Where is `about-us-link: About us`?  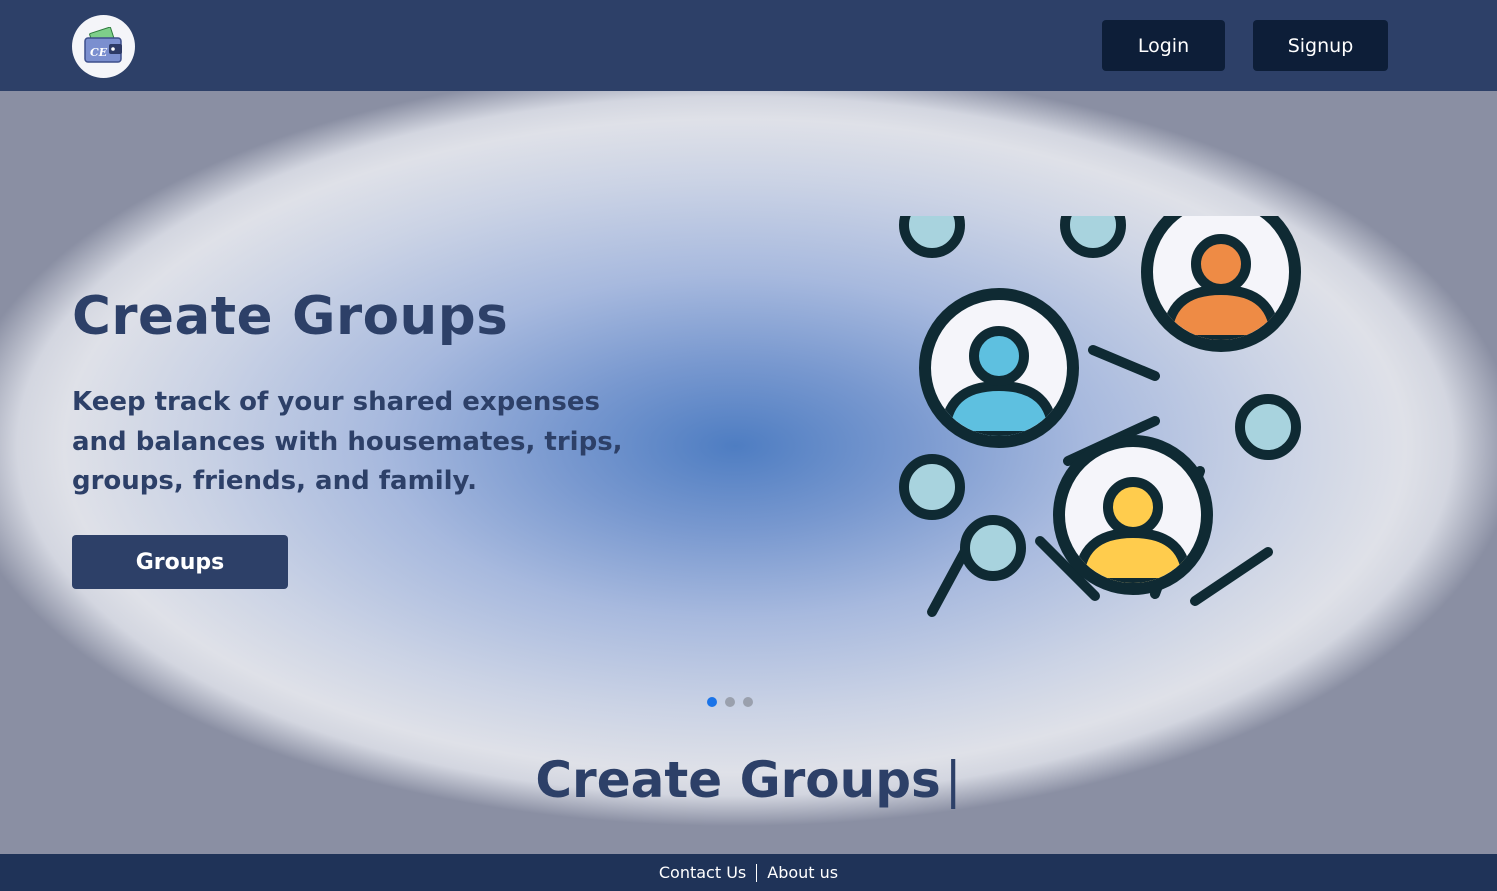 about-us-link: About us is located at coordinates (802, 872).